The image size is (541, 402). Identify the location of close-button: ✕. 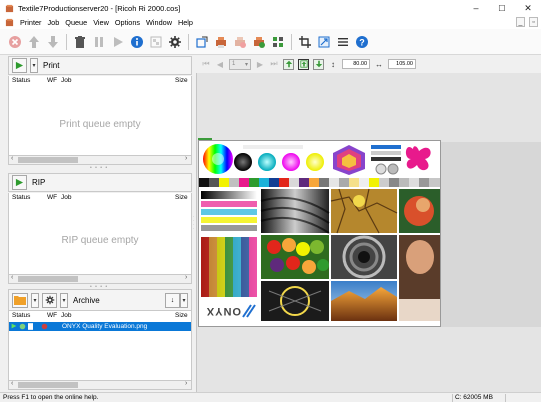
(528, 8).